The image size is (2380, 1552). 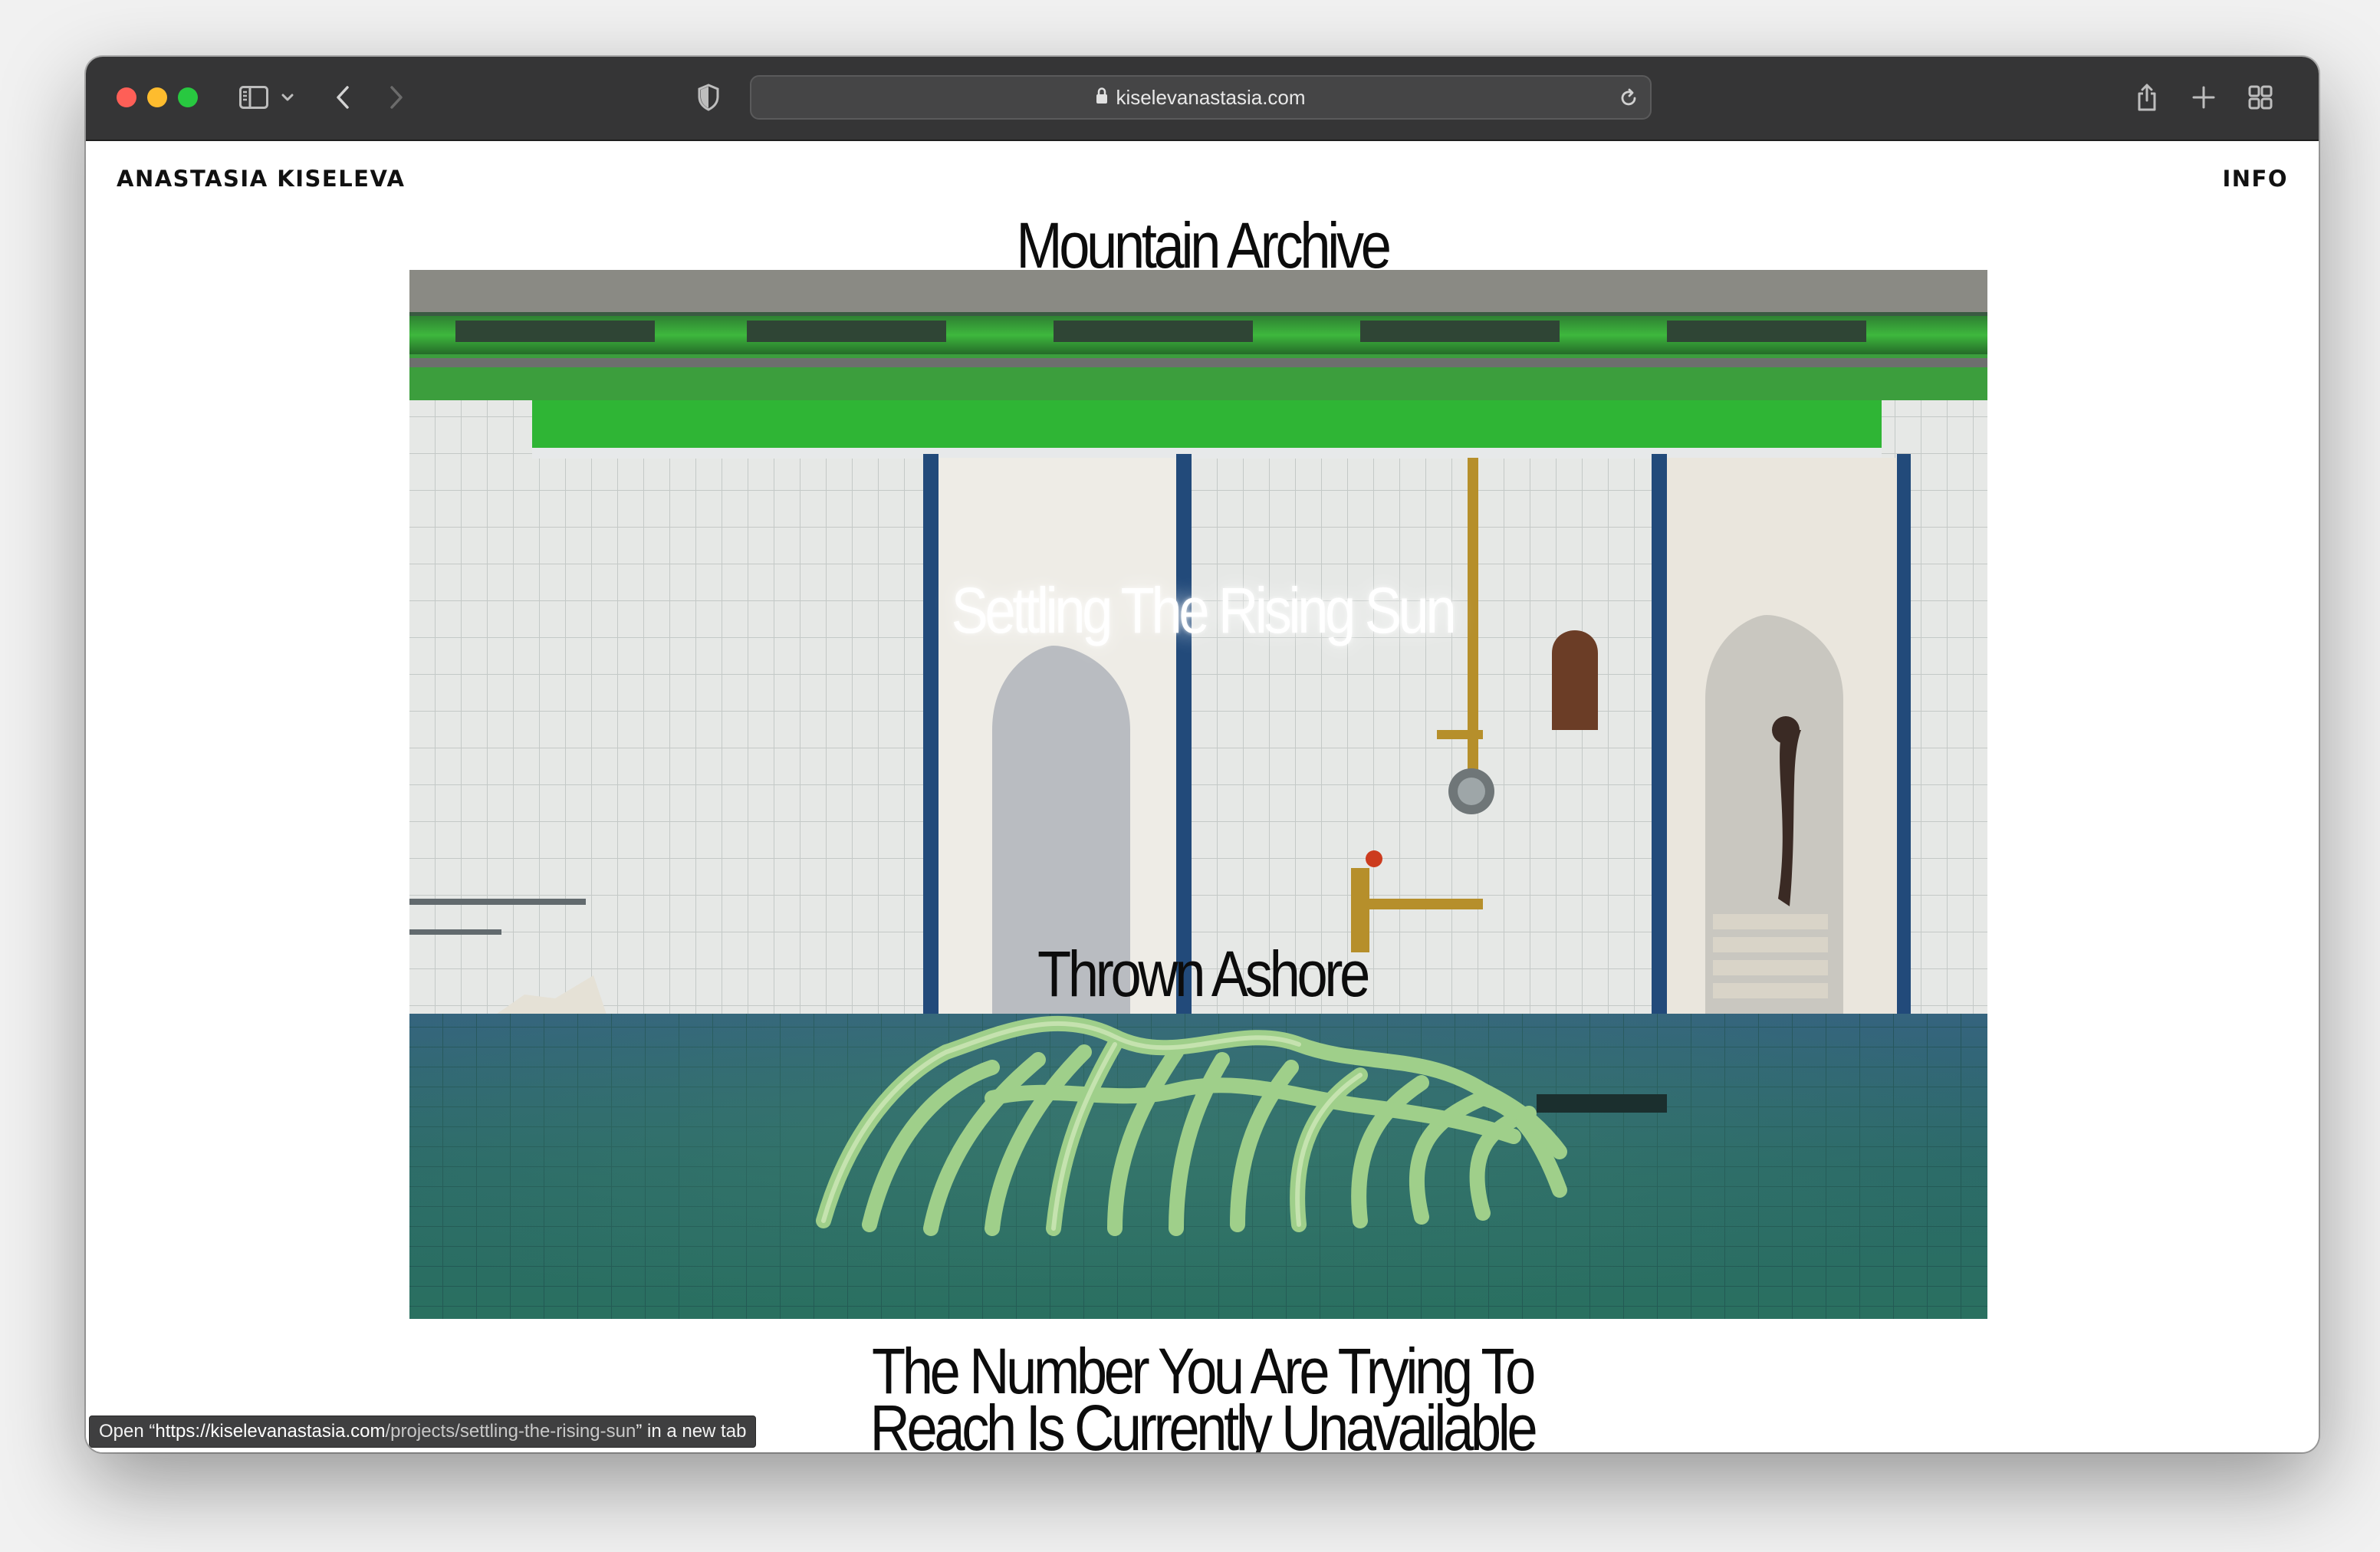 What do you see at coordinates (343, 98) in the screenshot?
I see `back-arrow-icon` at bounding box center [343, 98].